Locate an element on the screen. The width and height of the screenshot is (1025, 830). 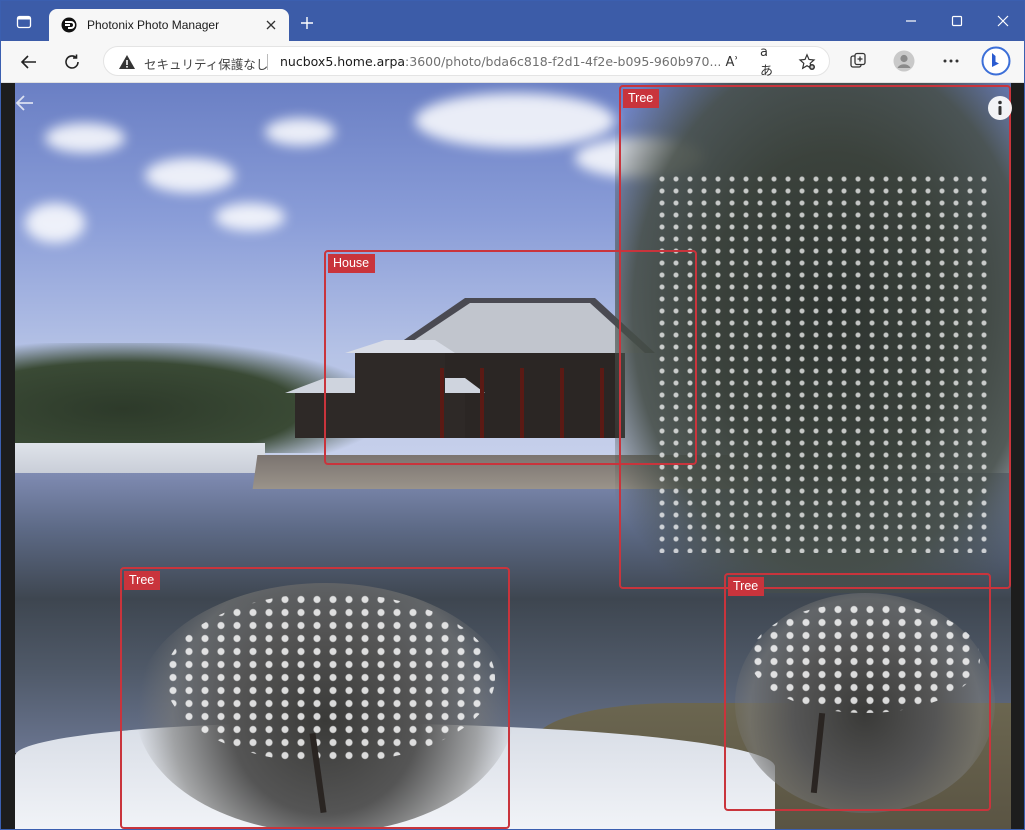
favorite-button is located at coordinates (807, 62).